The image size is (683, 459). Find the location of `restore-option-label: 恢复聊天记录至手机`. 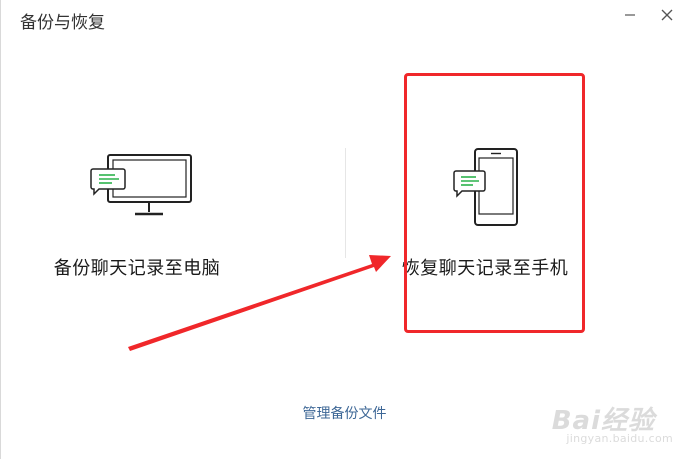

restore-option-label: 恢复聊天记录至手机 is located at coordinates (485, 268).